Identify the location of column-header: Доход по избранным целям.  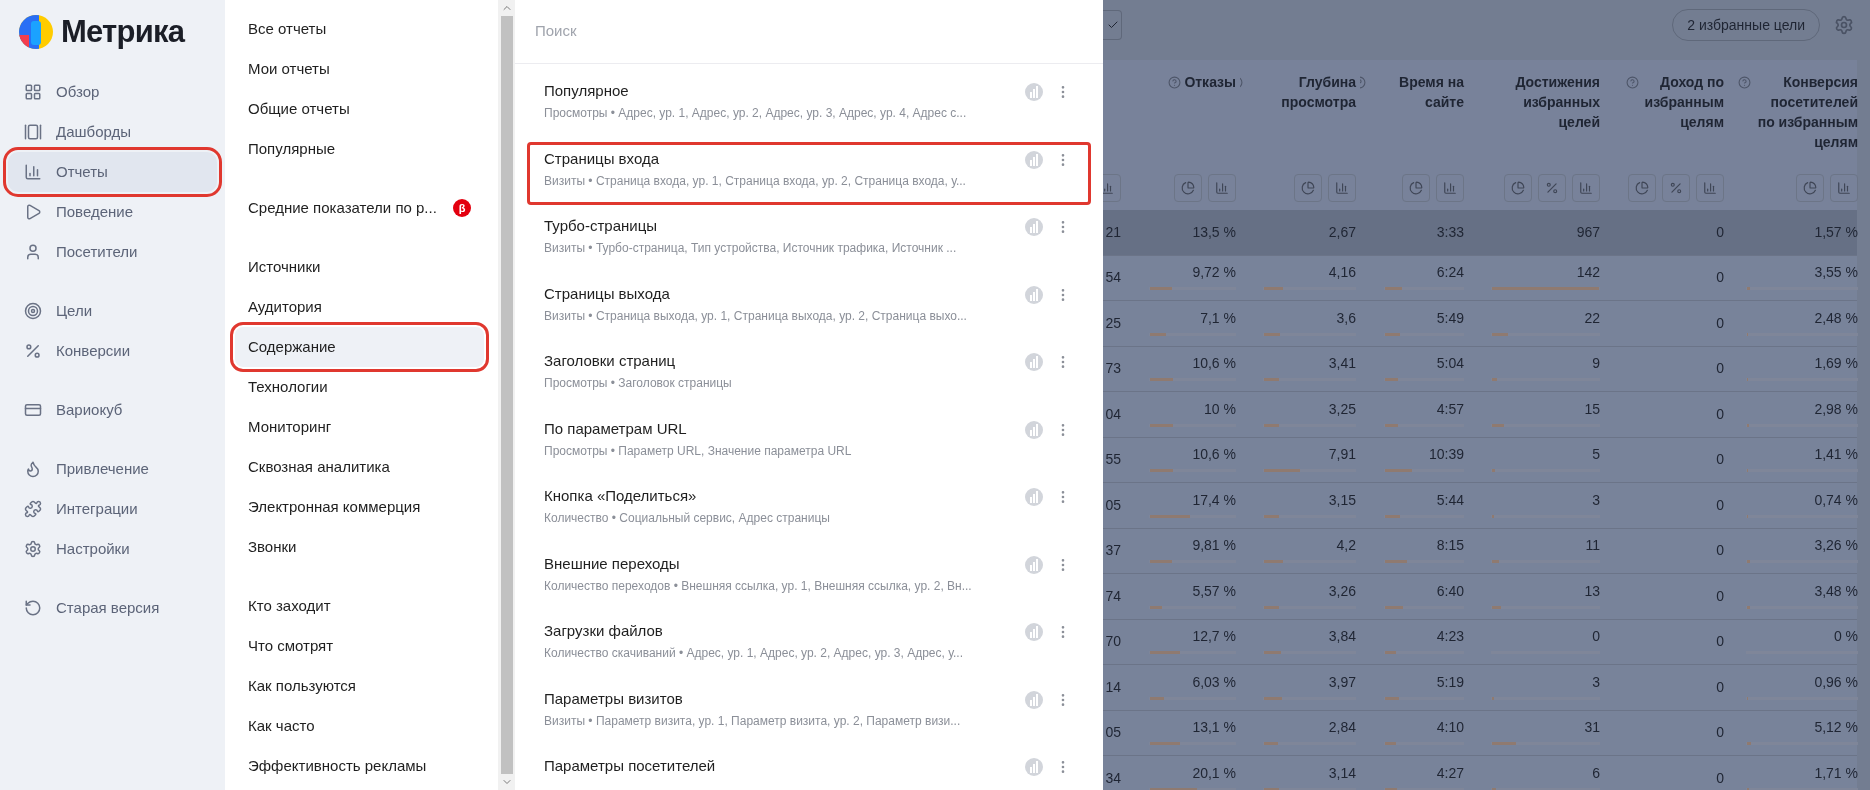
(1683, 102).